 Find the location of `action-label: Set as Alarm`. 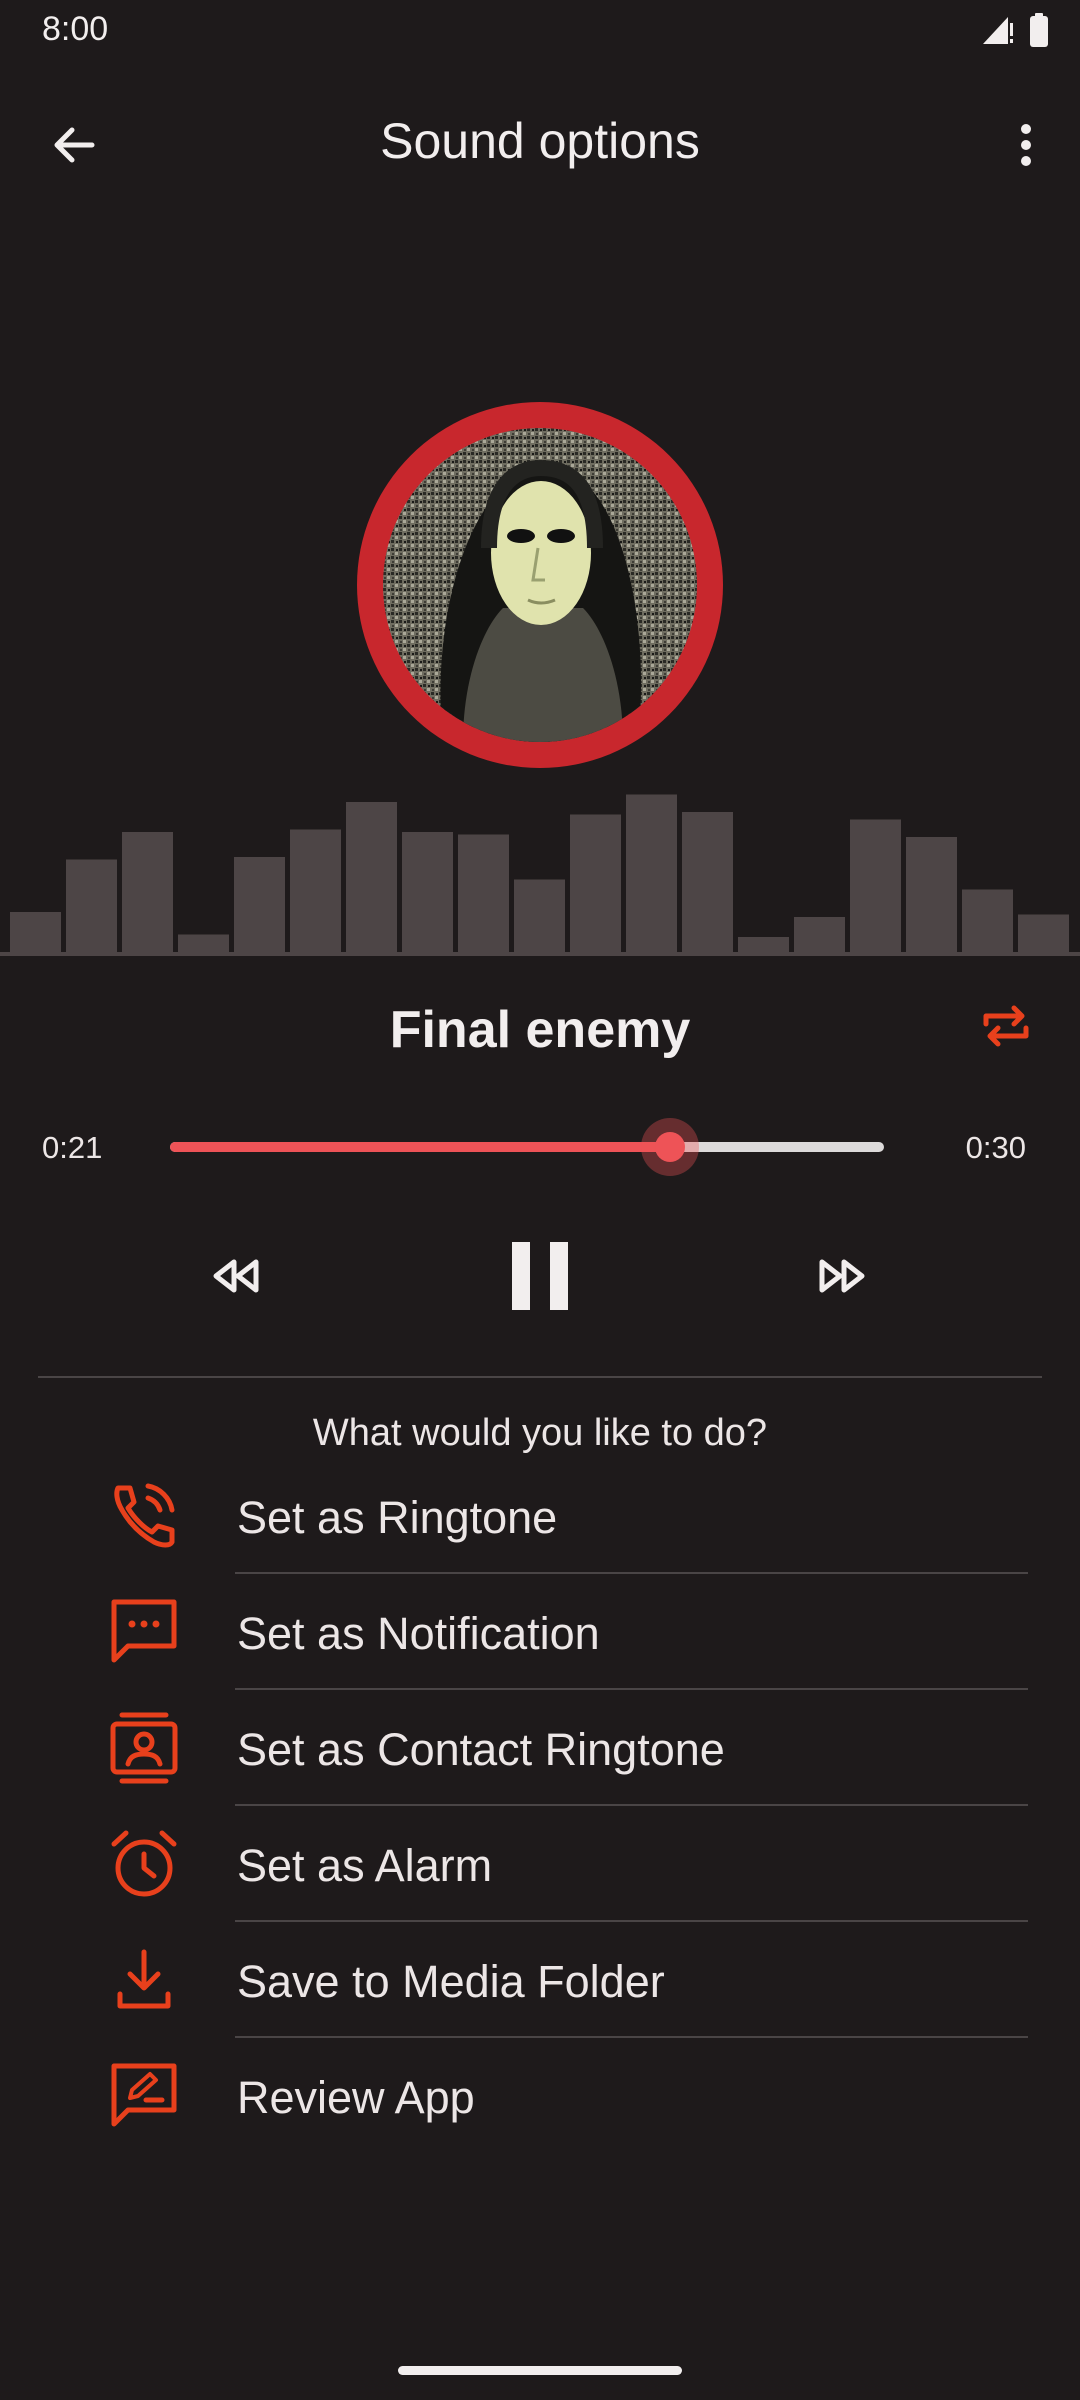

action-label: Set as Alarm is located at coordinates (365, 1865).